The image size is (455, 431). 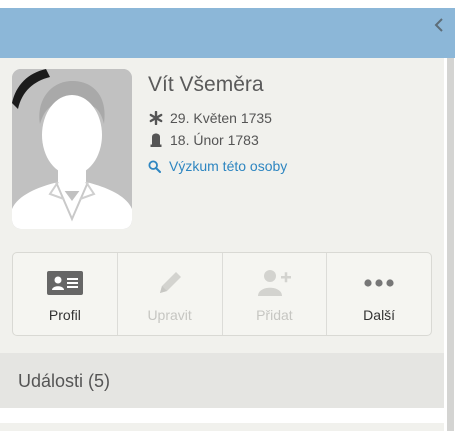 What do you see at coordinates (64, 315) in the screenshot?
I see `profile-button-label: Profil` at bounding box center [64, 315].